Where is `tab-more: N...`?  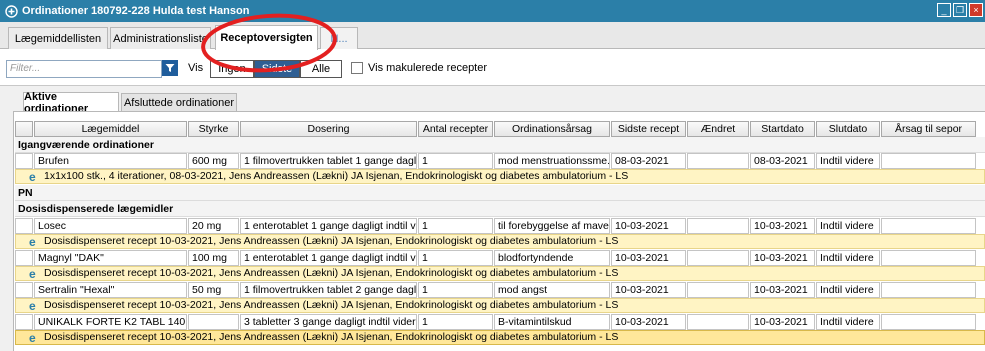 tab-more: N... is located at coordinates (339, 38).